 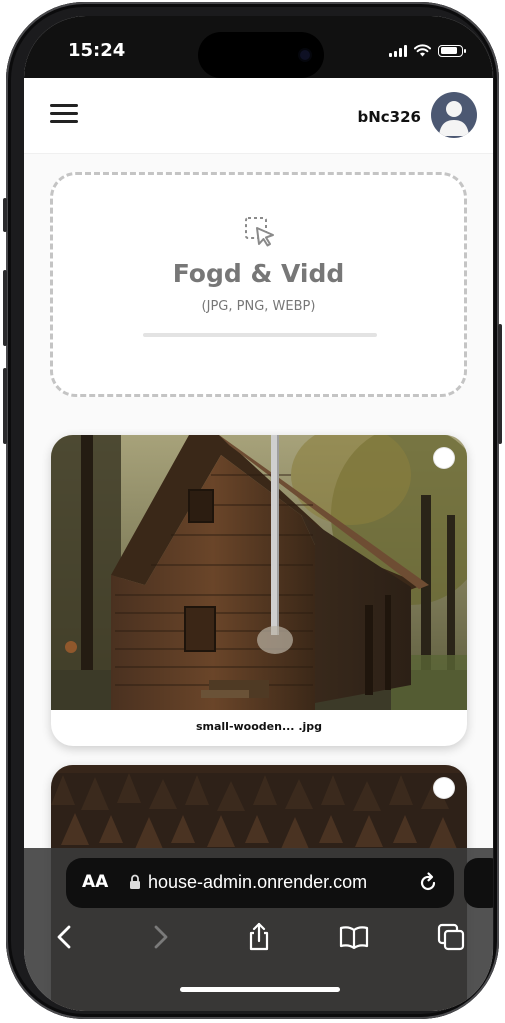 I want to click on upload-pointer-icon, so click(x=259, y=232).